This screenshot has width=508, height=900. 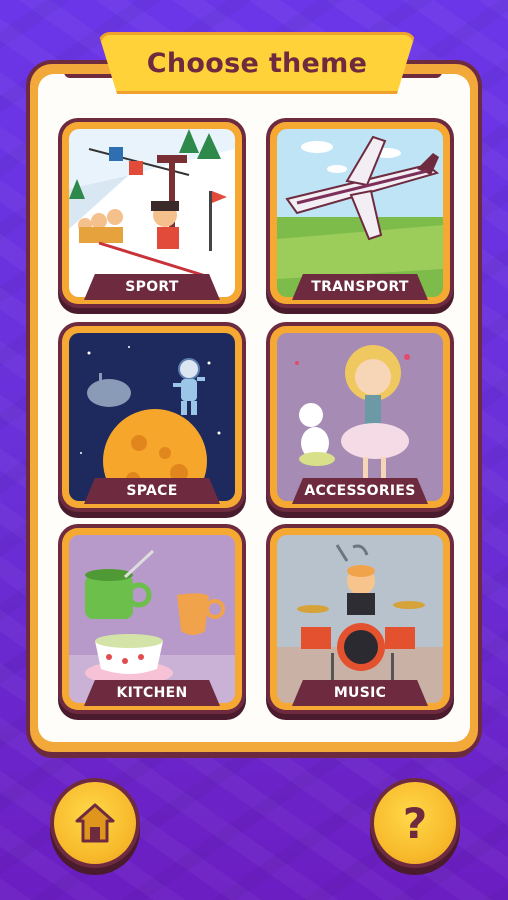 I want to click on theme-card-music: MUSIC, so click(x=360, y=619).